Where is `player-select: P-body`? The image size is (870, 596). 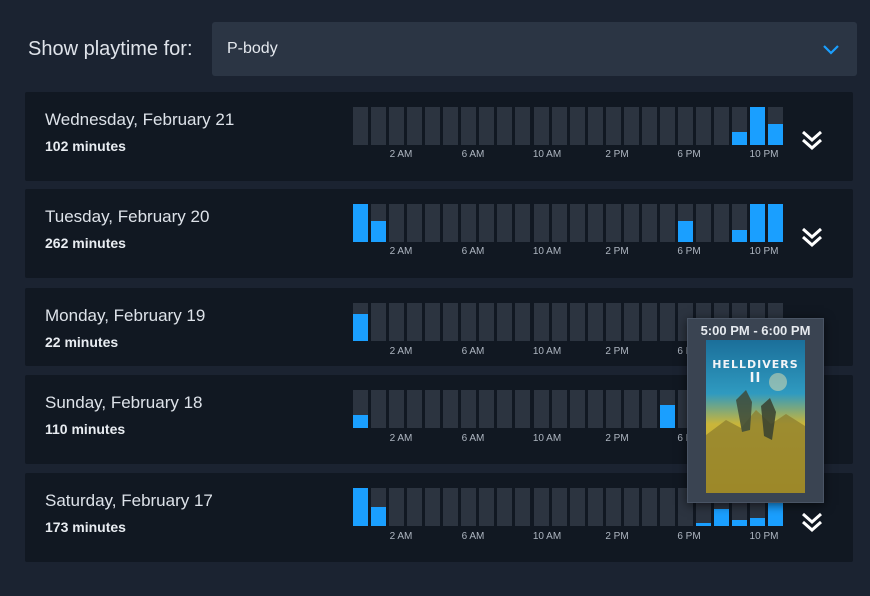
player-select: P-body is located at coordinates (534, 49).